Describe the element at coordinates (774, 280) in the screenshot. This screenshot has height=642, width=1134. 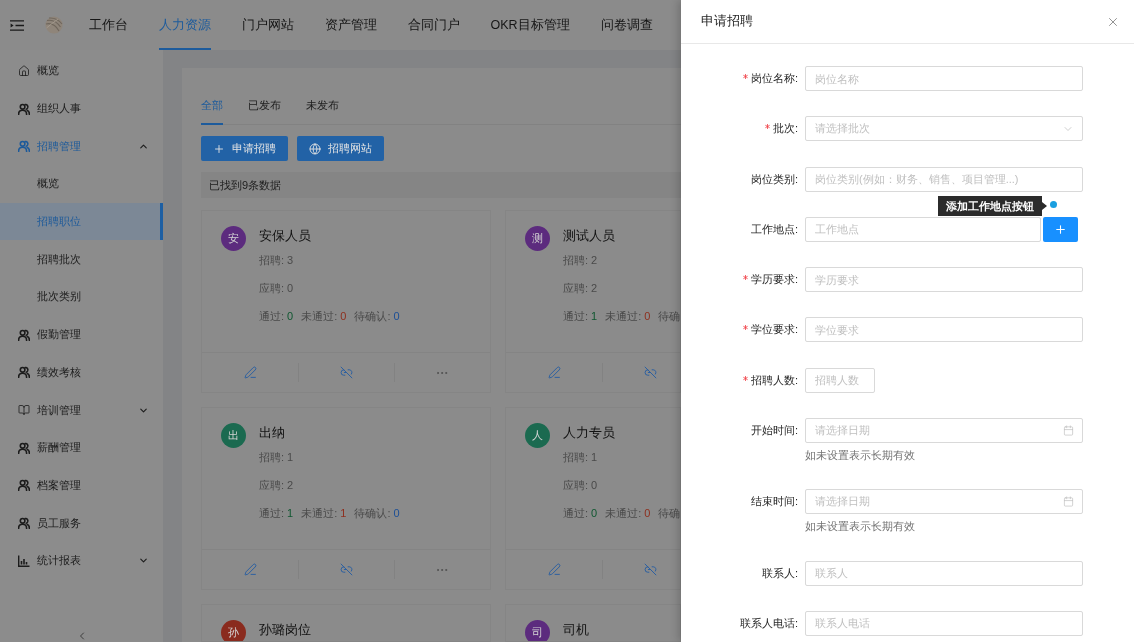
I see `field-label: 学历要求:` at that location.